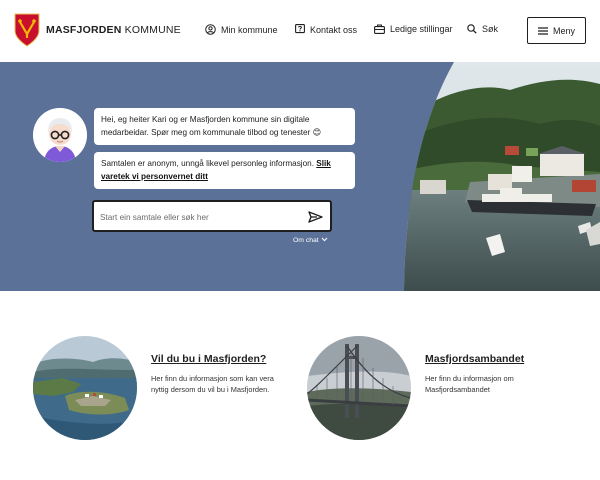 This screenshot has height=480, width=600. What do you see at coordinates (379, 29) in the screenshot?
I see `briefcase-icon` at bounding box center [379, 29].